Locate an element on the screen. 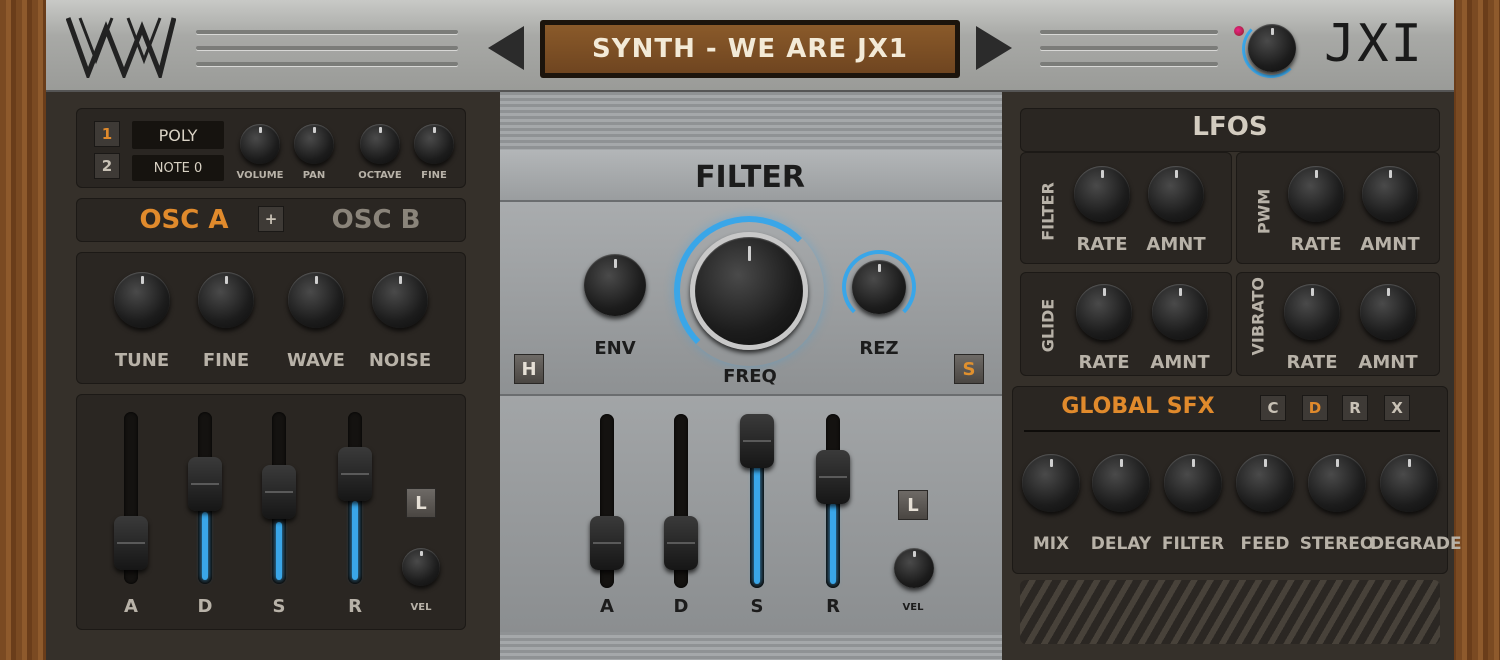  volume-knob is located at coordinates (260, 144).